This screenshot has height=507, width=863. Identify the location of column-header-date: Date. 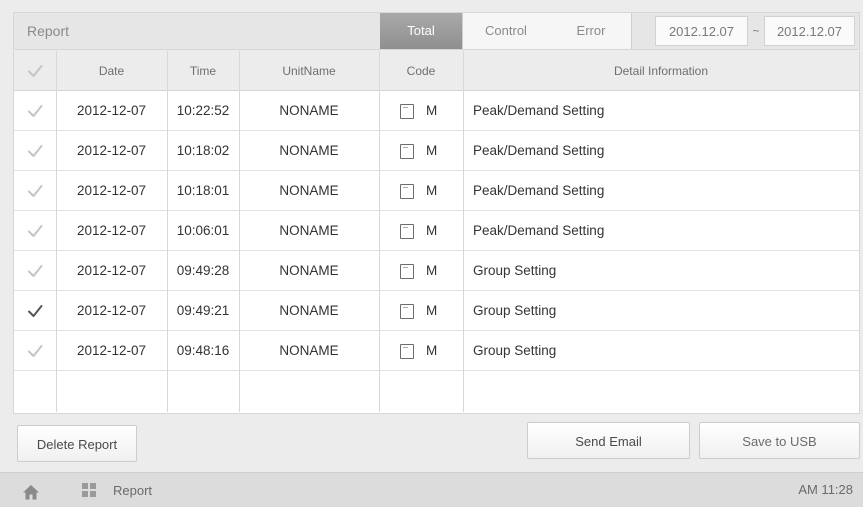
(111, 71).